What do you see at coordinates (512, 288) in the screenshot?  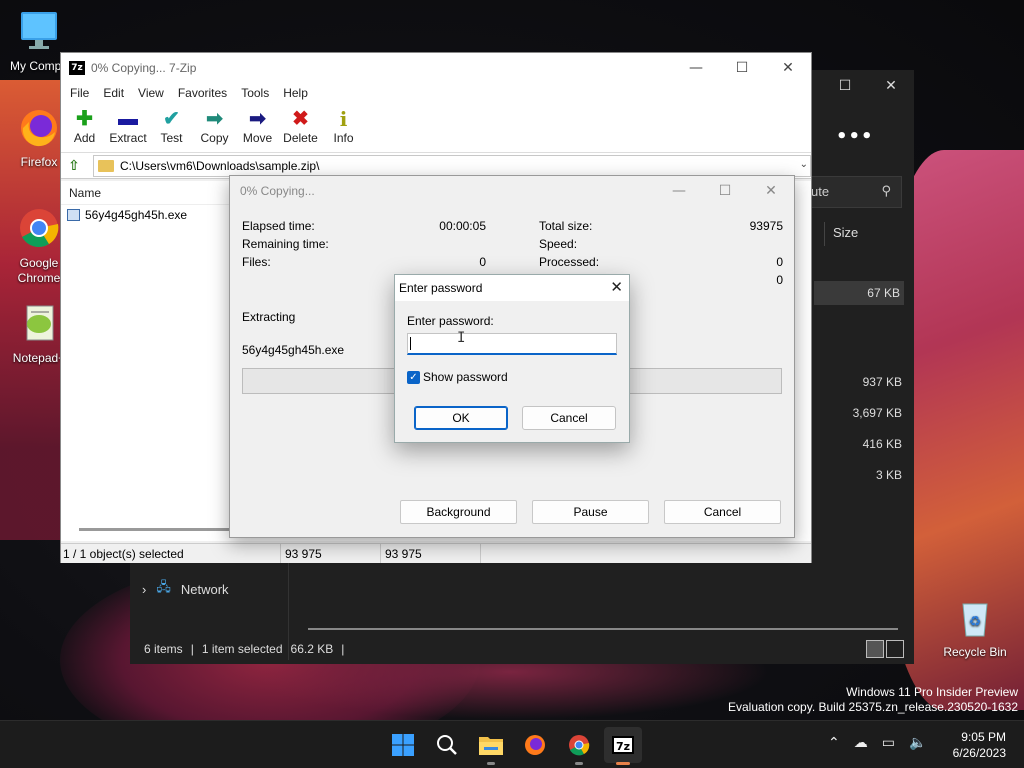 I see `dialog-title-bar: Enter password ✕` at bounding box center [512, 288].